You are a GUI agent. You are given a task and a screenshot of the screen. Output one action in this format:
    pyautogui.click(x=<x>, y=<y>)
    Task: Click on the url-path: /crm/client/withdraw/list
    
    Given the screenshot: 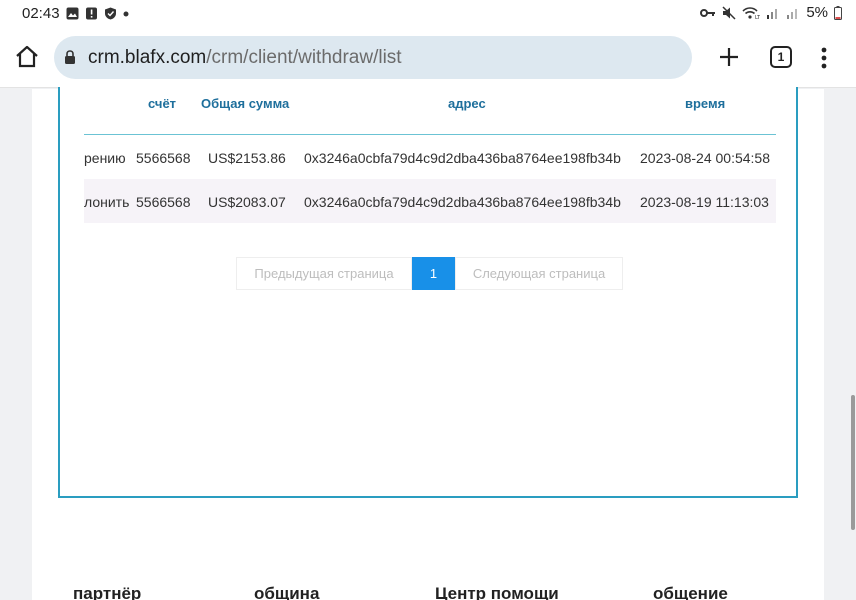 What is the action you would take?
    pyautogui.click(x=304, y=57)
    